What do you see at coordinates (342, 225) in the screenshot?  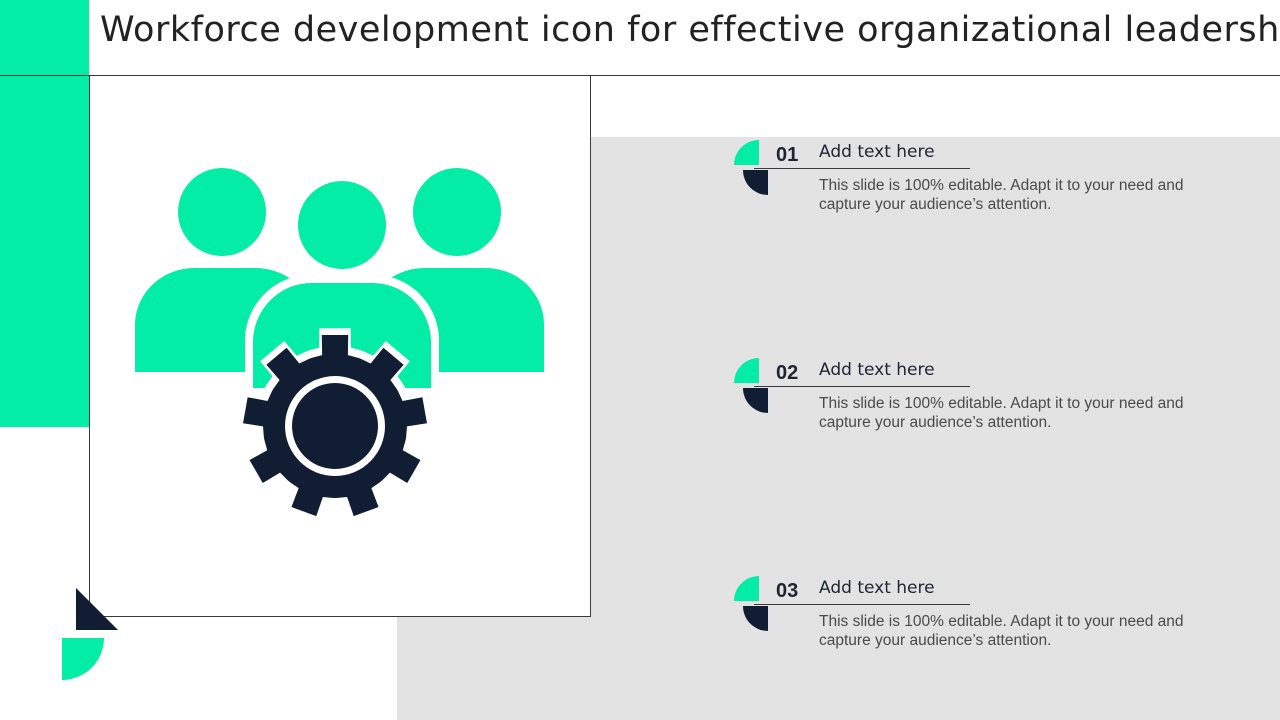 I see `person-center-head` at bounding box center [342, 225].